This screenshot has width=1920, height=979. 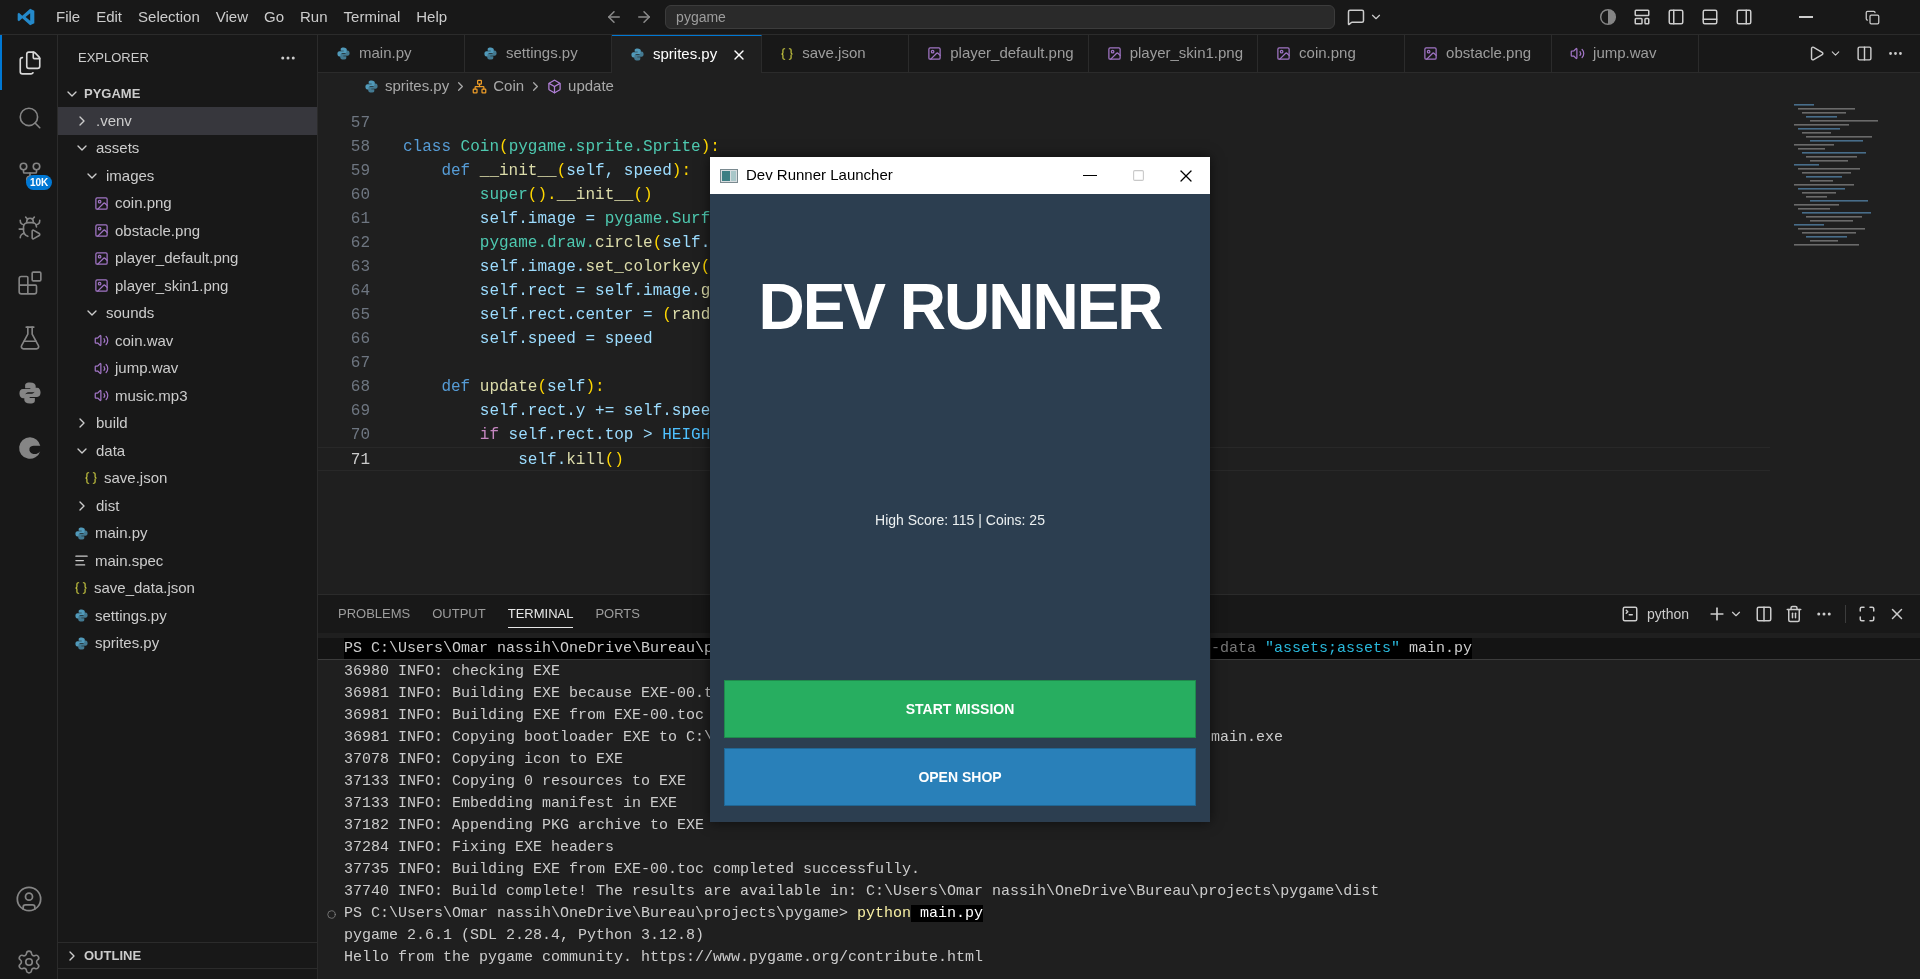 What do you see at coordinates (1744, 17) in the screenshot?
I see `panel-right-icon` at bounding box center [1744, 17].